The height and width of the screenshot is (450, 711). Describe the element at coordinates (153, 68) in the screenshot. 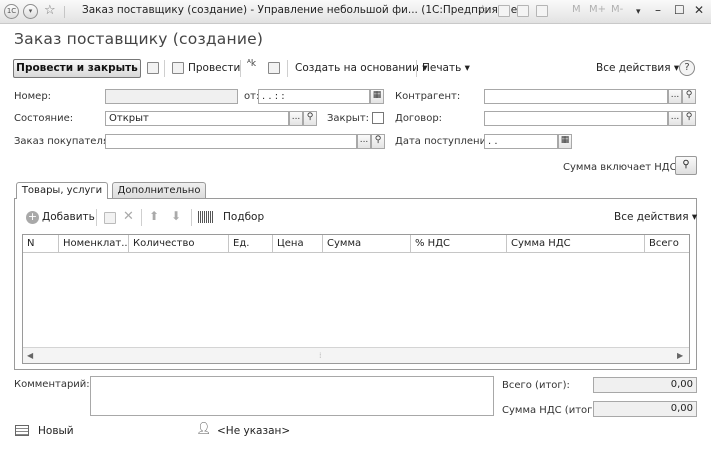

I see `save-icon` at that location.